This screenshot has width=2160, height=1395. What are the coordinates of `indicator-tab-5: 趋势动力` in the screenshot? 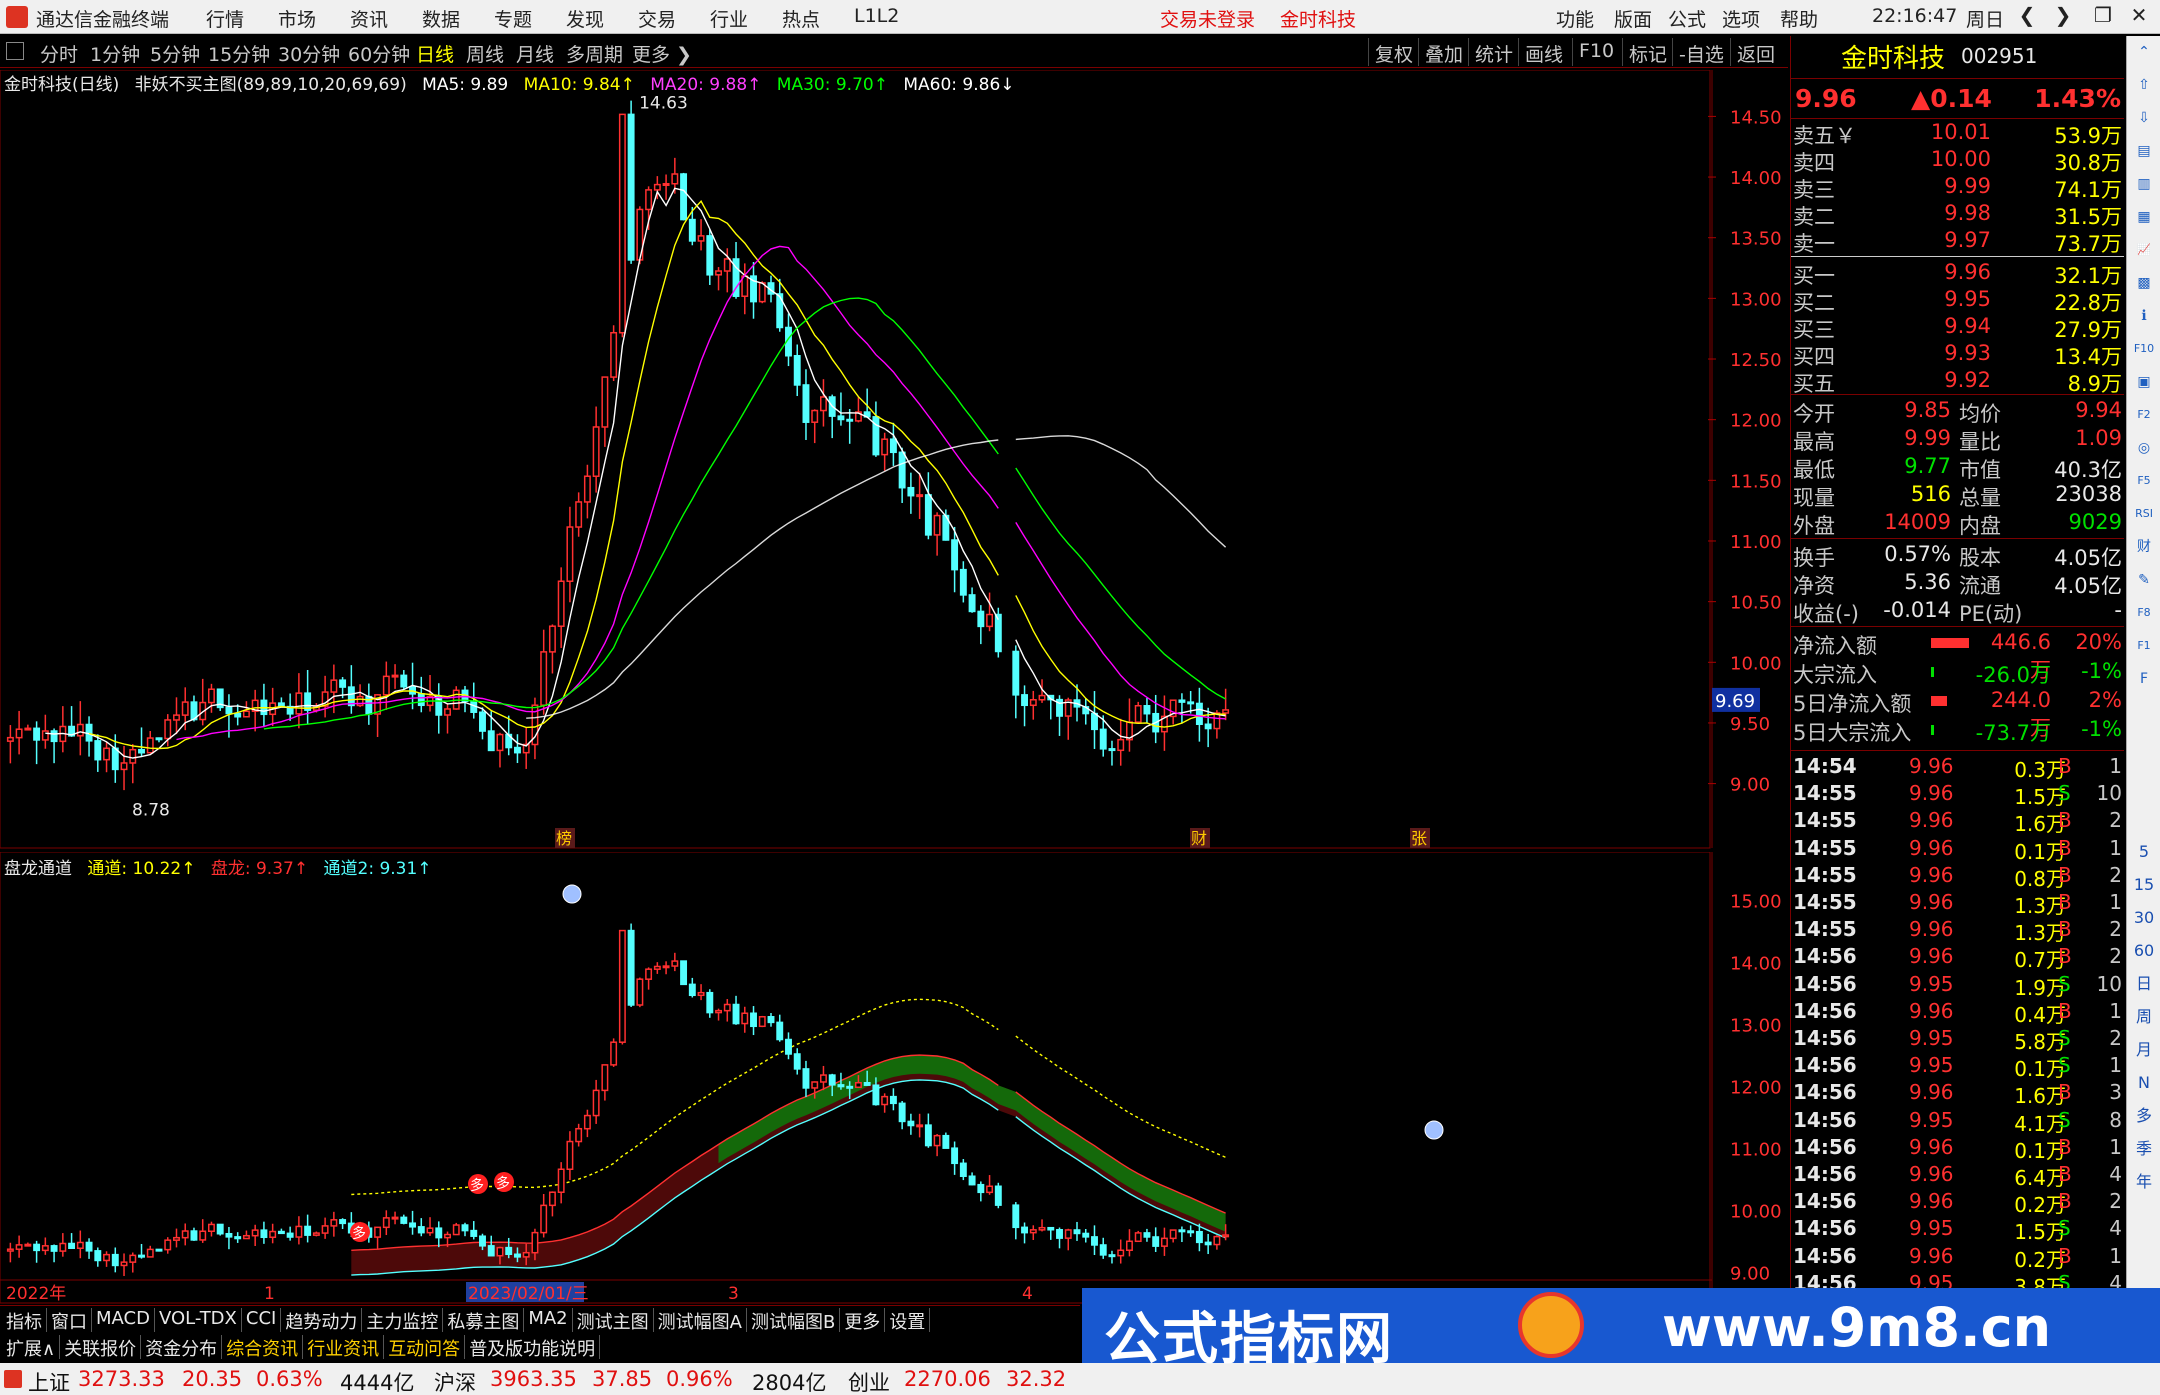 It's located at (322, 1320).